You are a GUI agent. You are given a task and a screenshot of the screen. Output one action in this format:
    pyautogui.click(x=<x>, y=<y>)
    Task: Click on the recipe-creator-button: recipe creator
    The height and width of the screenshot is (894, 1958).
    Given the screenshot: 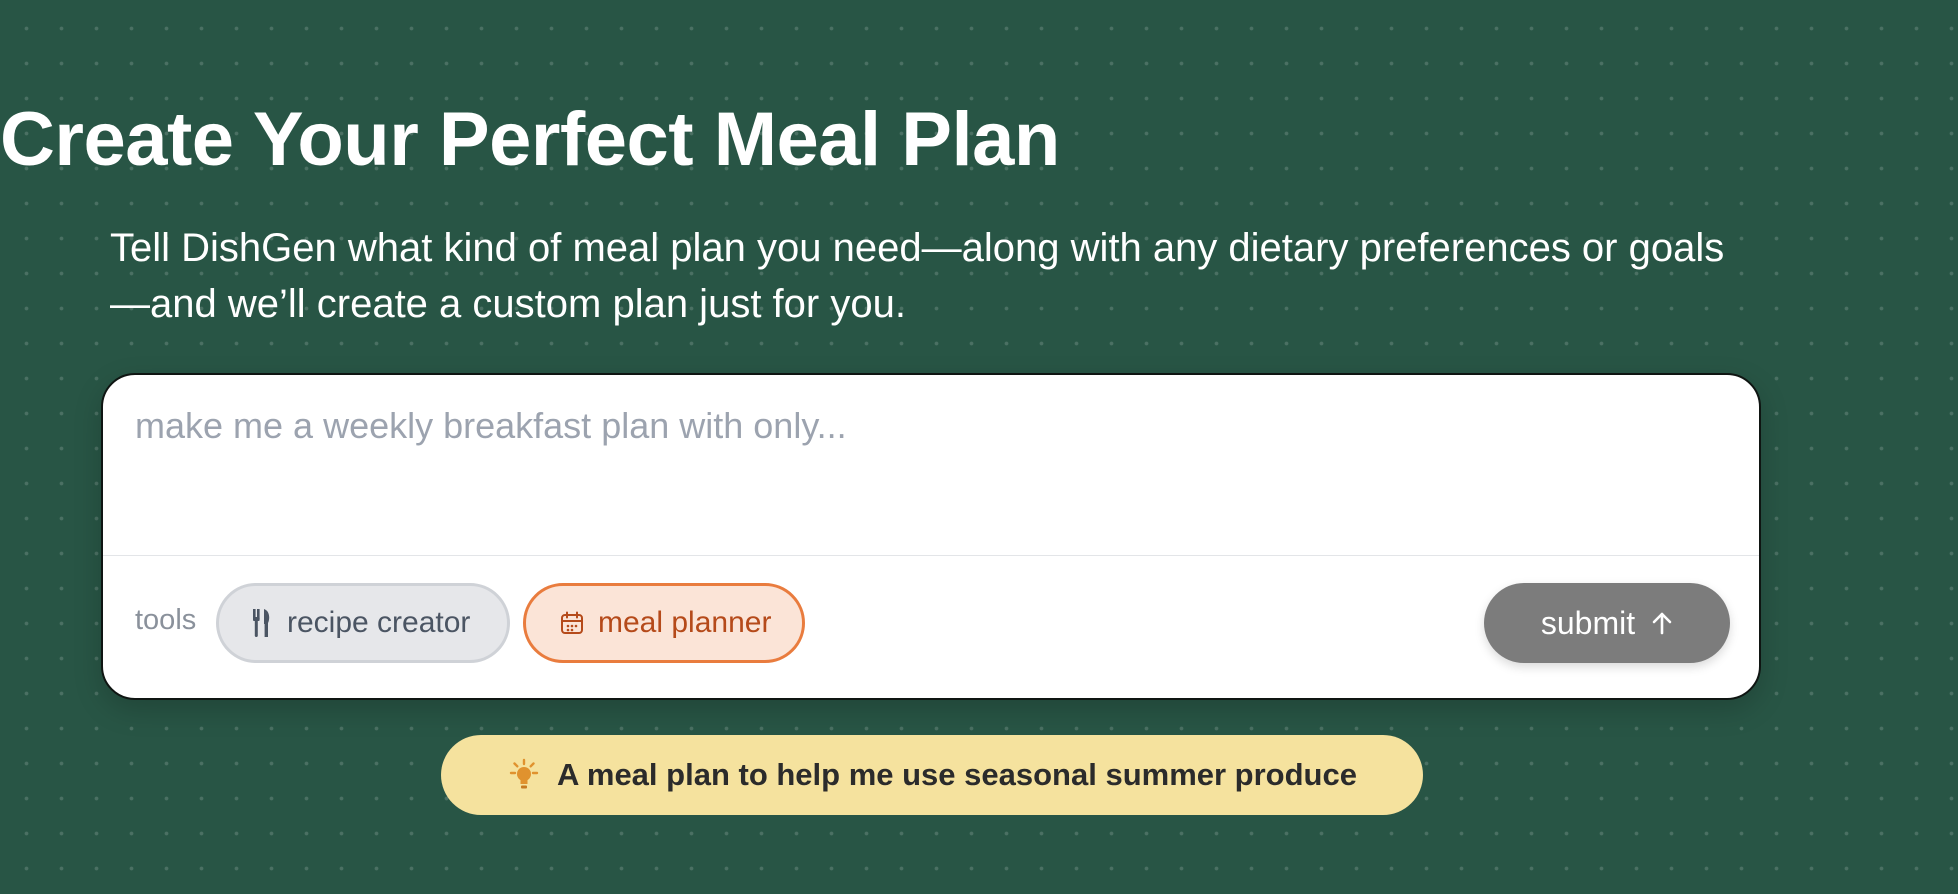 What is the action you would take?
    pyautogui.click(x=363, y=623)
    